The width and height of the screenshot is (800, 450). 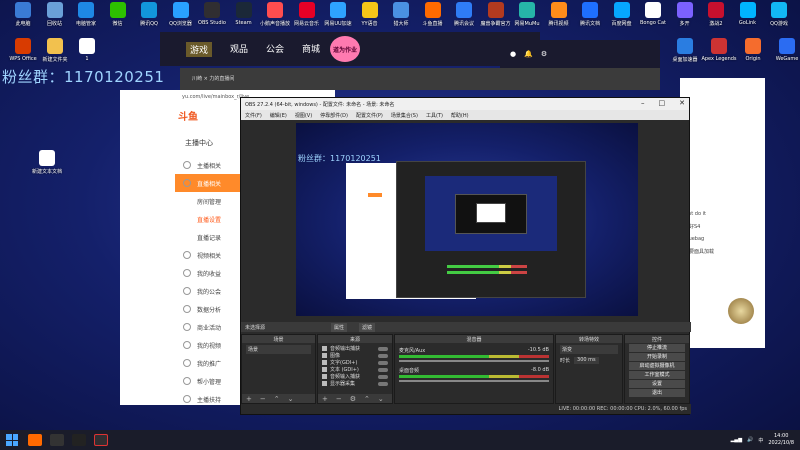 I want to click on clock-date: 2022/10/8, so click(x=781, y=443).